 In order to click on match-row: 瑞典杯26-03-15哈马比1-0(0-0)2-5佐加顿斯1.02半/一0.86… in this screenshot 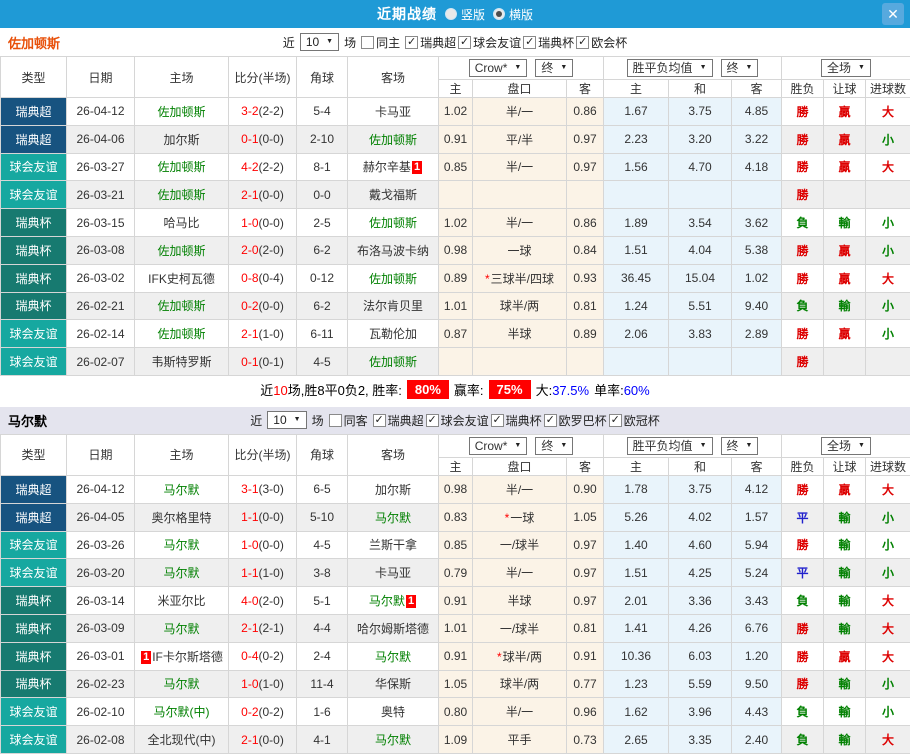, I will do `click(455, 223)`.